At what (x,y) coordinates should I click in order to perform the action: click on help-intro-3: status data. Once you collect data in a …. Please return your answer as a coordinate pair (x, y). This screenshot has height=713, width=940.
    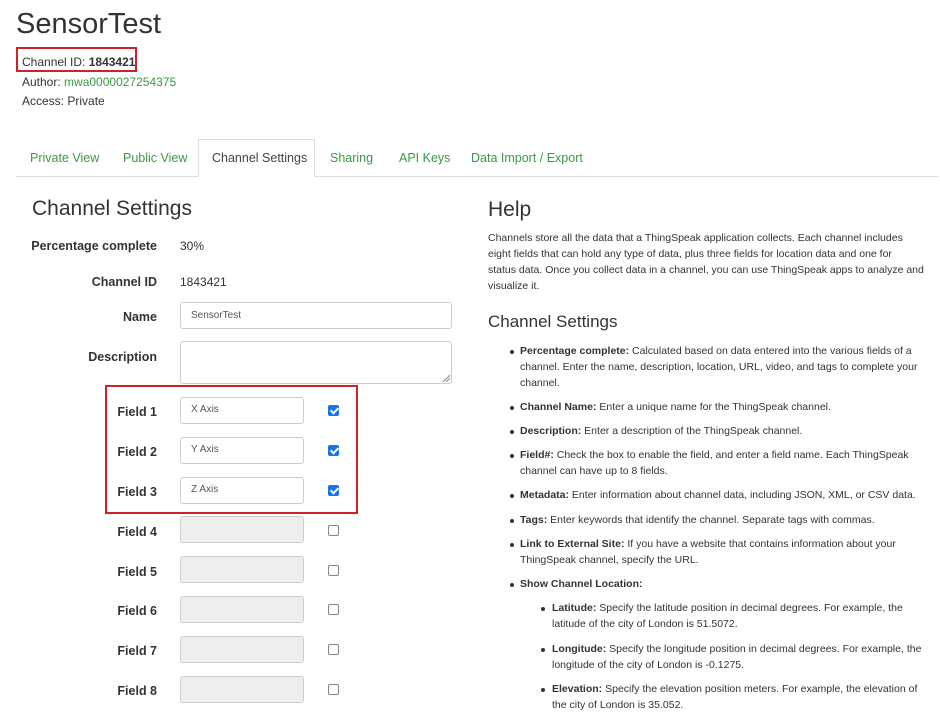
    Looking at the image, I should click on (706, 270).